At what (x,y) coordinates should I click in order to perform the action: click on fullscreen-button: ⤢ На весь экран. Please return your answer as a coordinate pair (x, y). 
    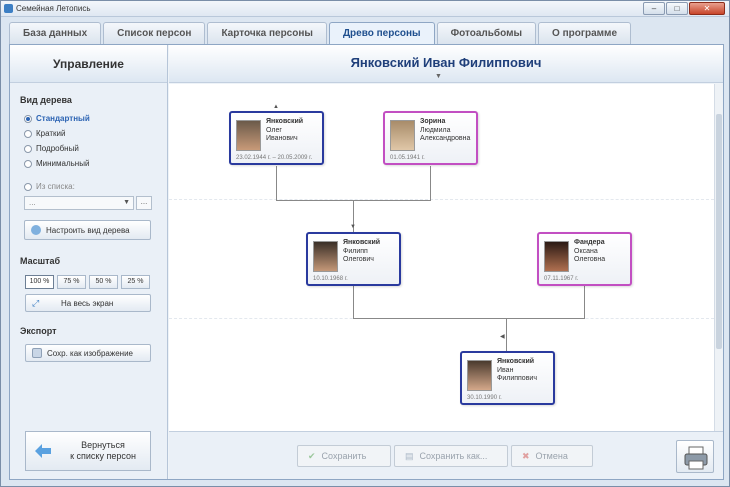
    Looking at the image, I should click on (88, 303).